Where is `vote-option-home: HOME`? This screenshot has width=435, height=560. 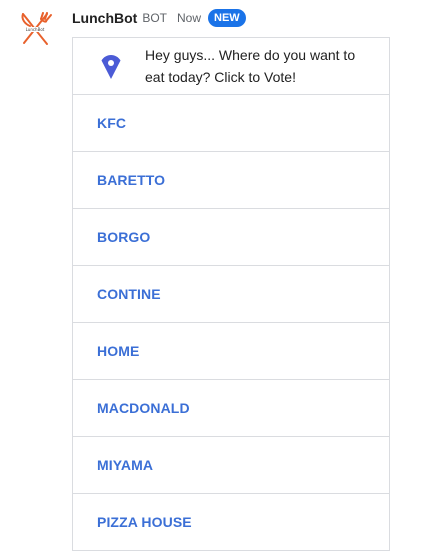
vote-option-home: HOME is located at coordinates (231, 351).